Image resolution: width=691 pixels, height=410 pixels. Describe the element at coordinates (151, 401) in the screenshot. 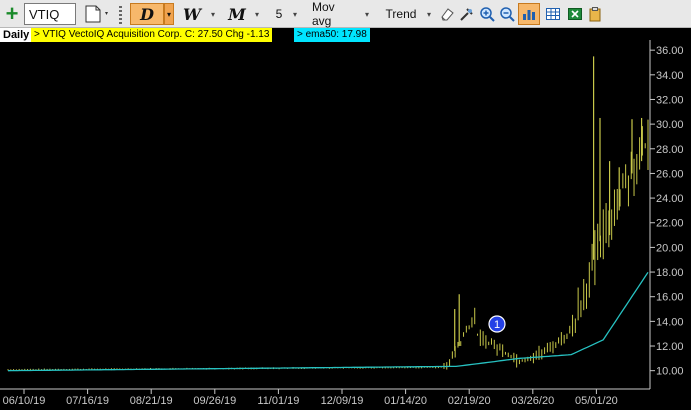

I see `x-tick-label: 08/21/19` at that location.